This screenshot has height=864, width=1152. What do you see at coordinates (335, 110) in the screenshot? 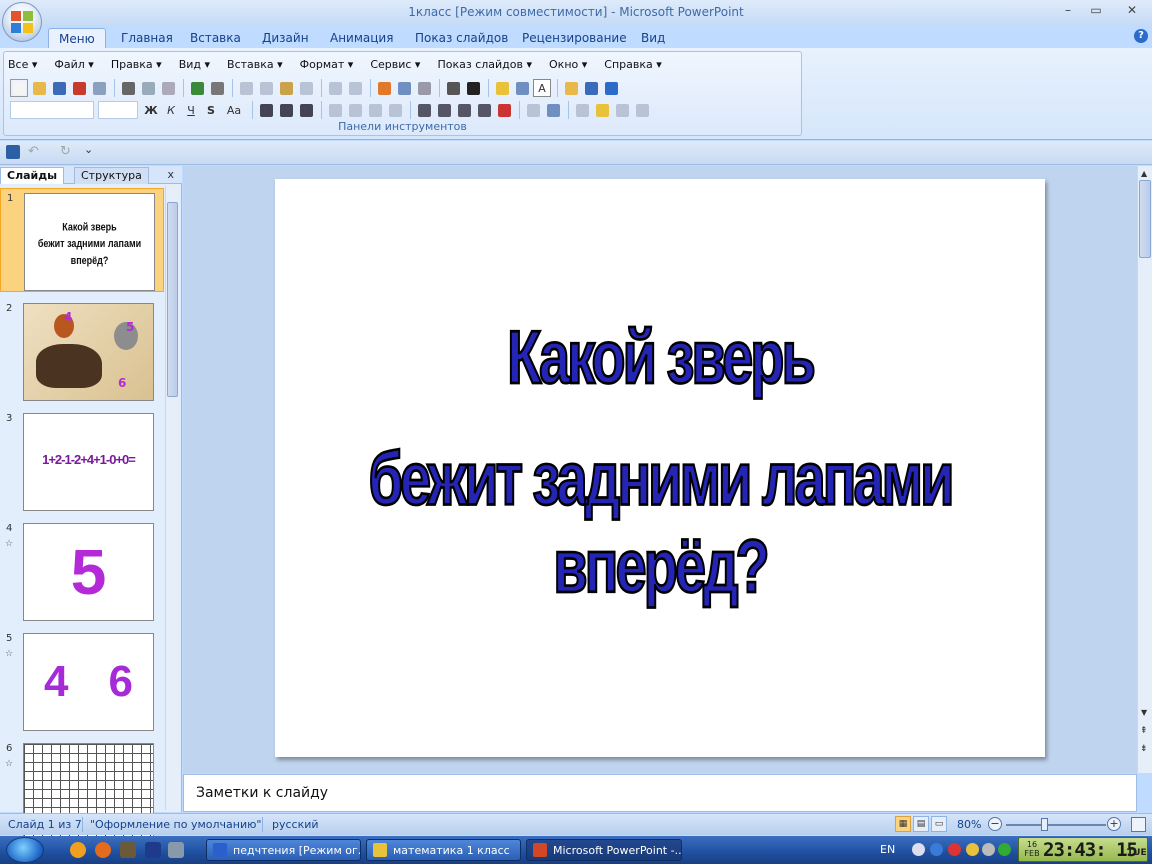
I see `columns-icon` at bounding box center [335, 110].